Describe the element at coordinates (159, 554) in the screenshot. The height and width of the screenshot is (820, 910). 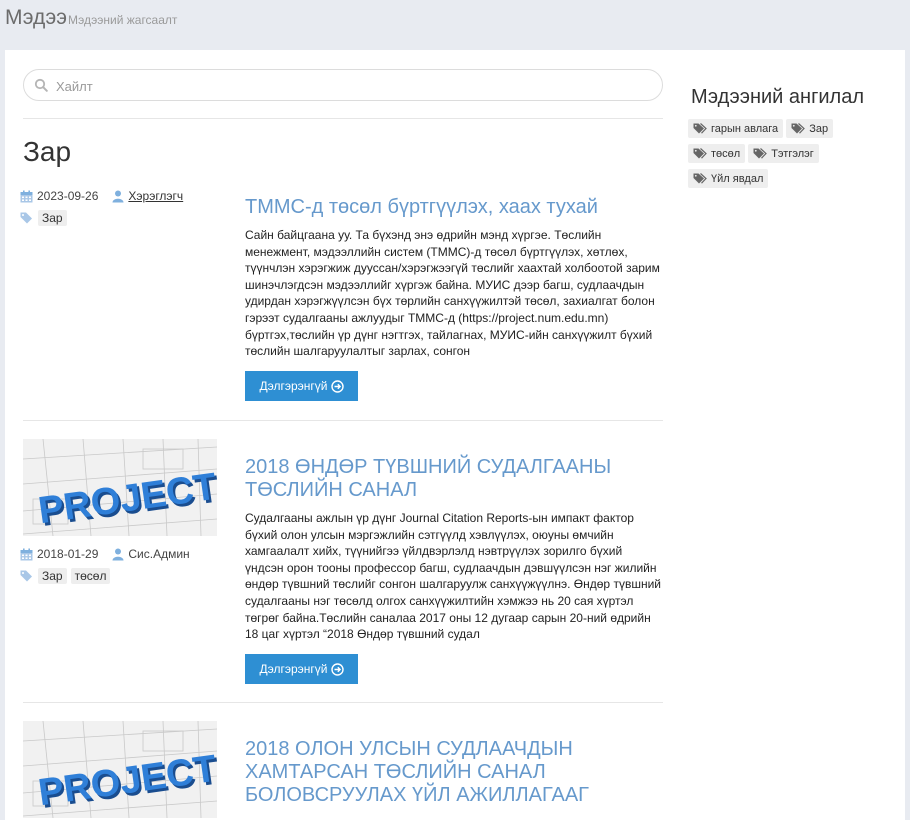
I see `post-author: Сис.Админ` at that location.